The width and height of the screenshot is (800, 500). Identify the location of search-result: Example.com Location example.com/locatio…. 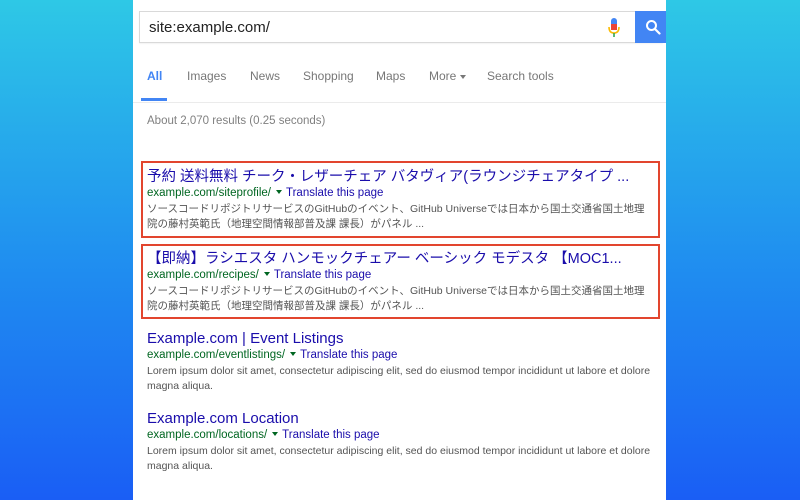
(400, 442).